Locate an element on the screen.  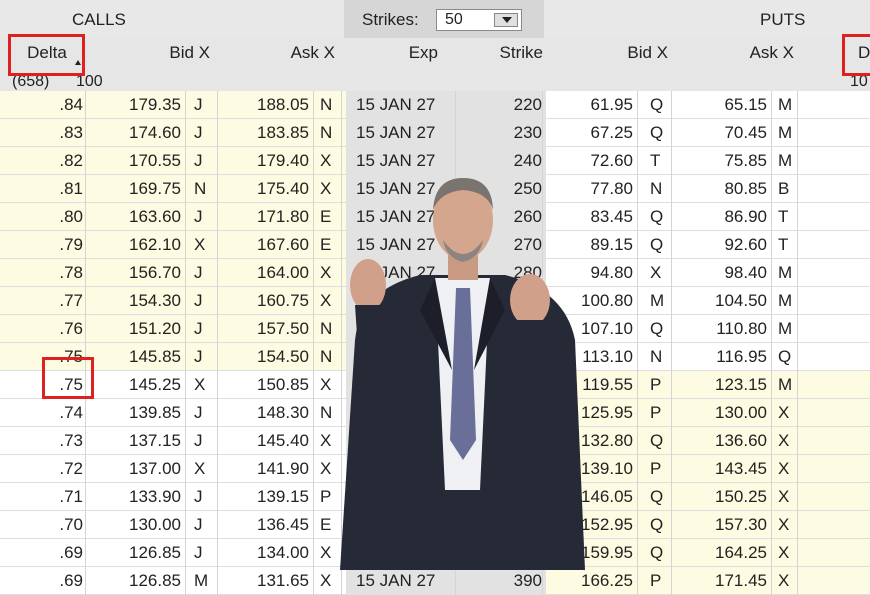
cell-put-ask: 110.80 is located at coordinates (722, 329).